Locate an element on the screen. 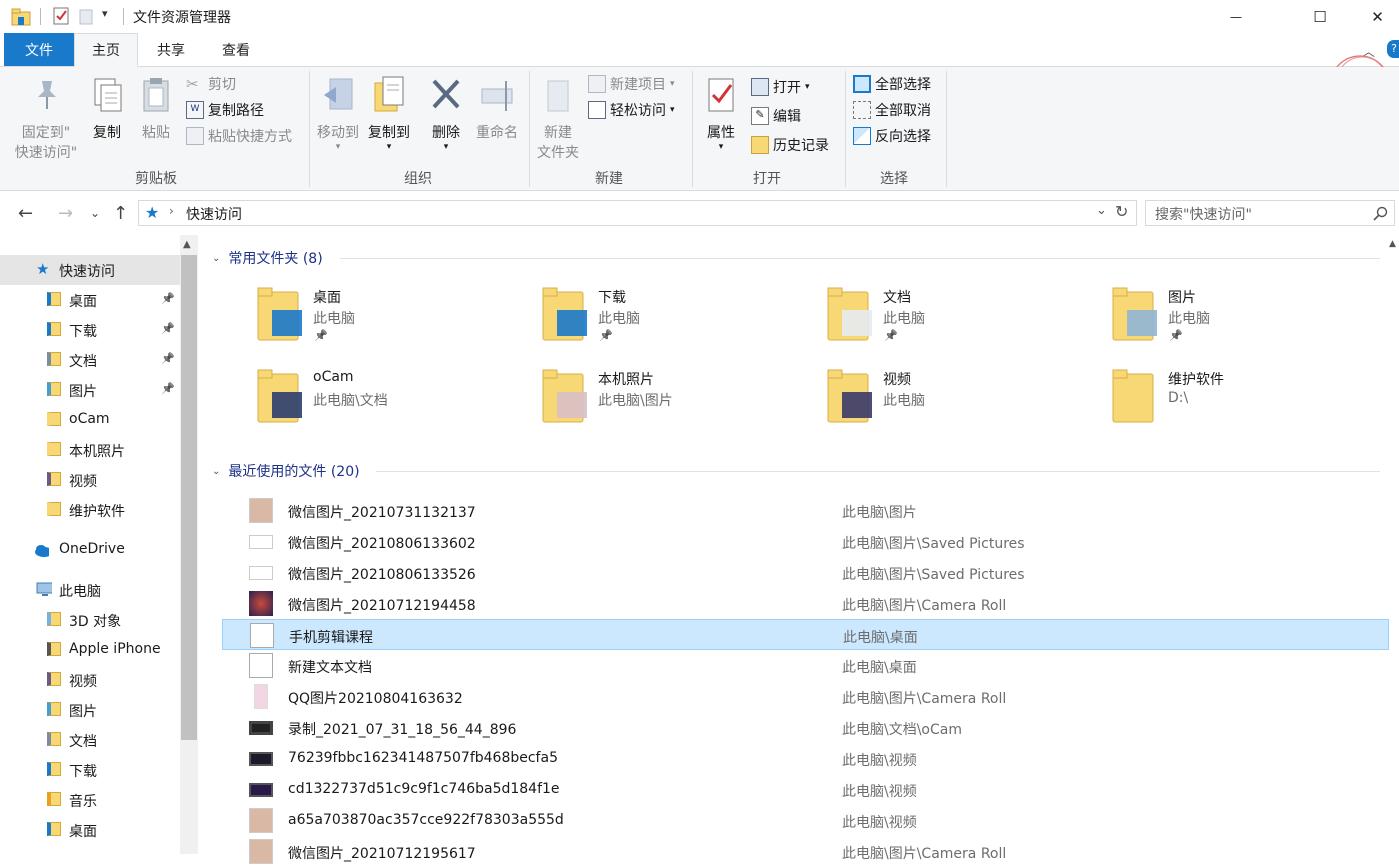  file-row: 新建文本文档 此电脑\桌面 is located at coordinates (805, 665).